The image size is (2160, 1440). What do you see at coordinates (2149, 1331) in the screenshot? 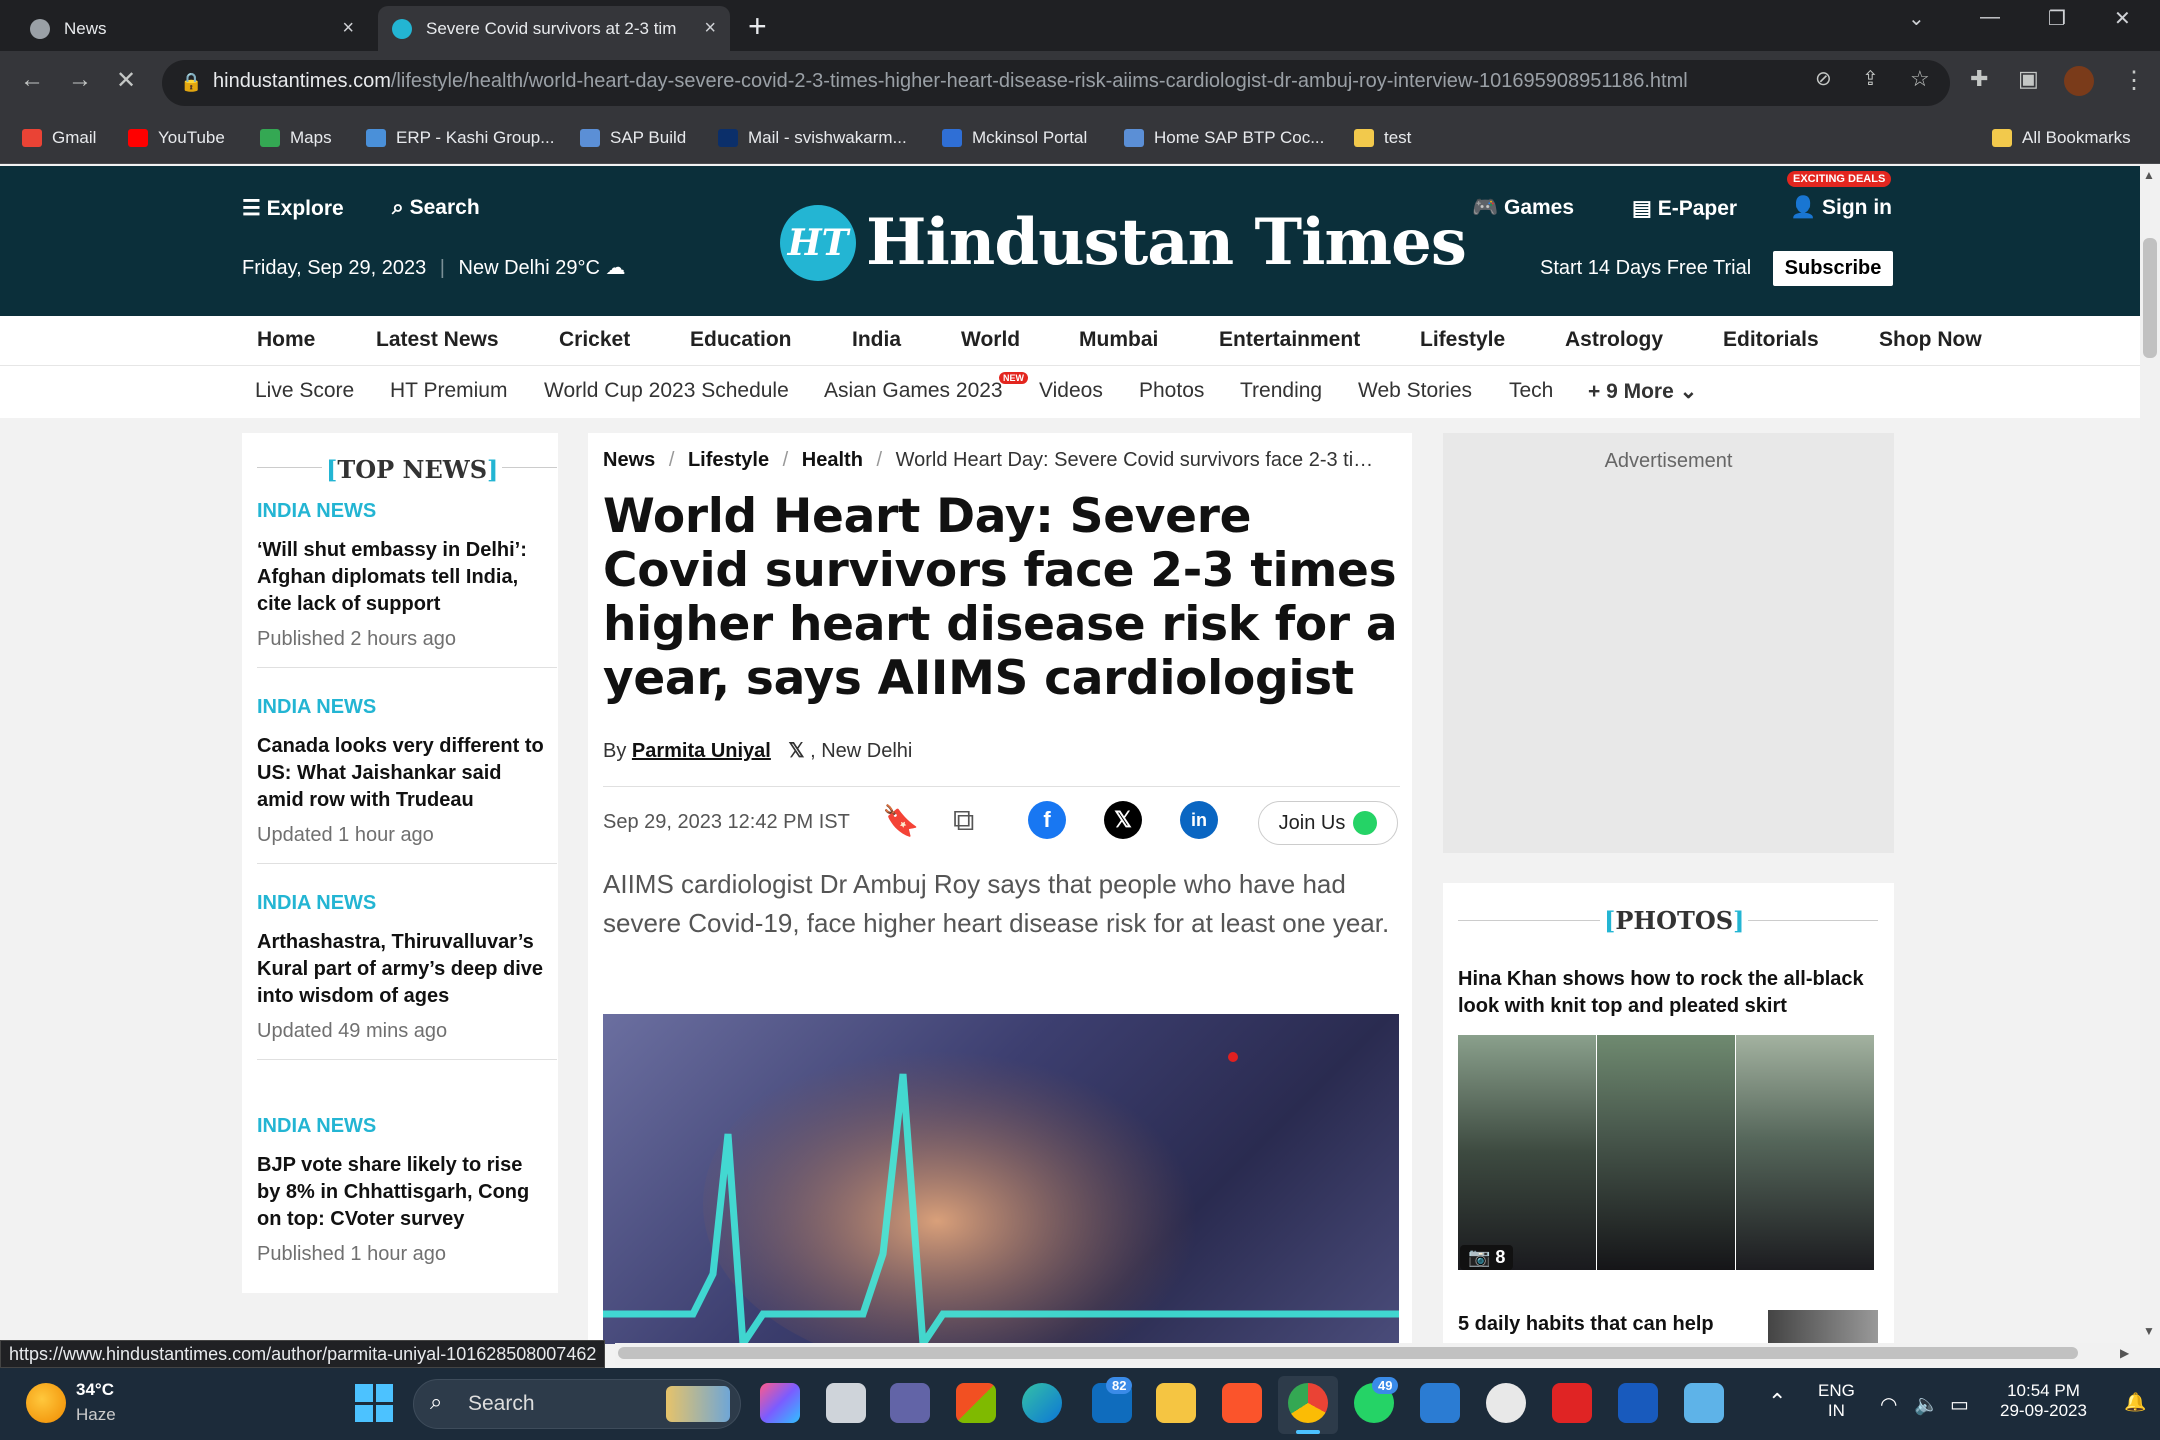
I see `scroll-down-icon: ▼` at bounding box center [2149, 1331].